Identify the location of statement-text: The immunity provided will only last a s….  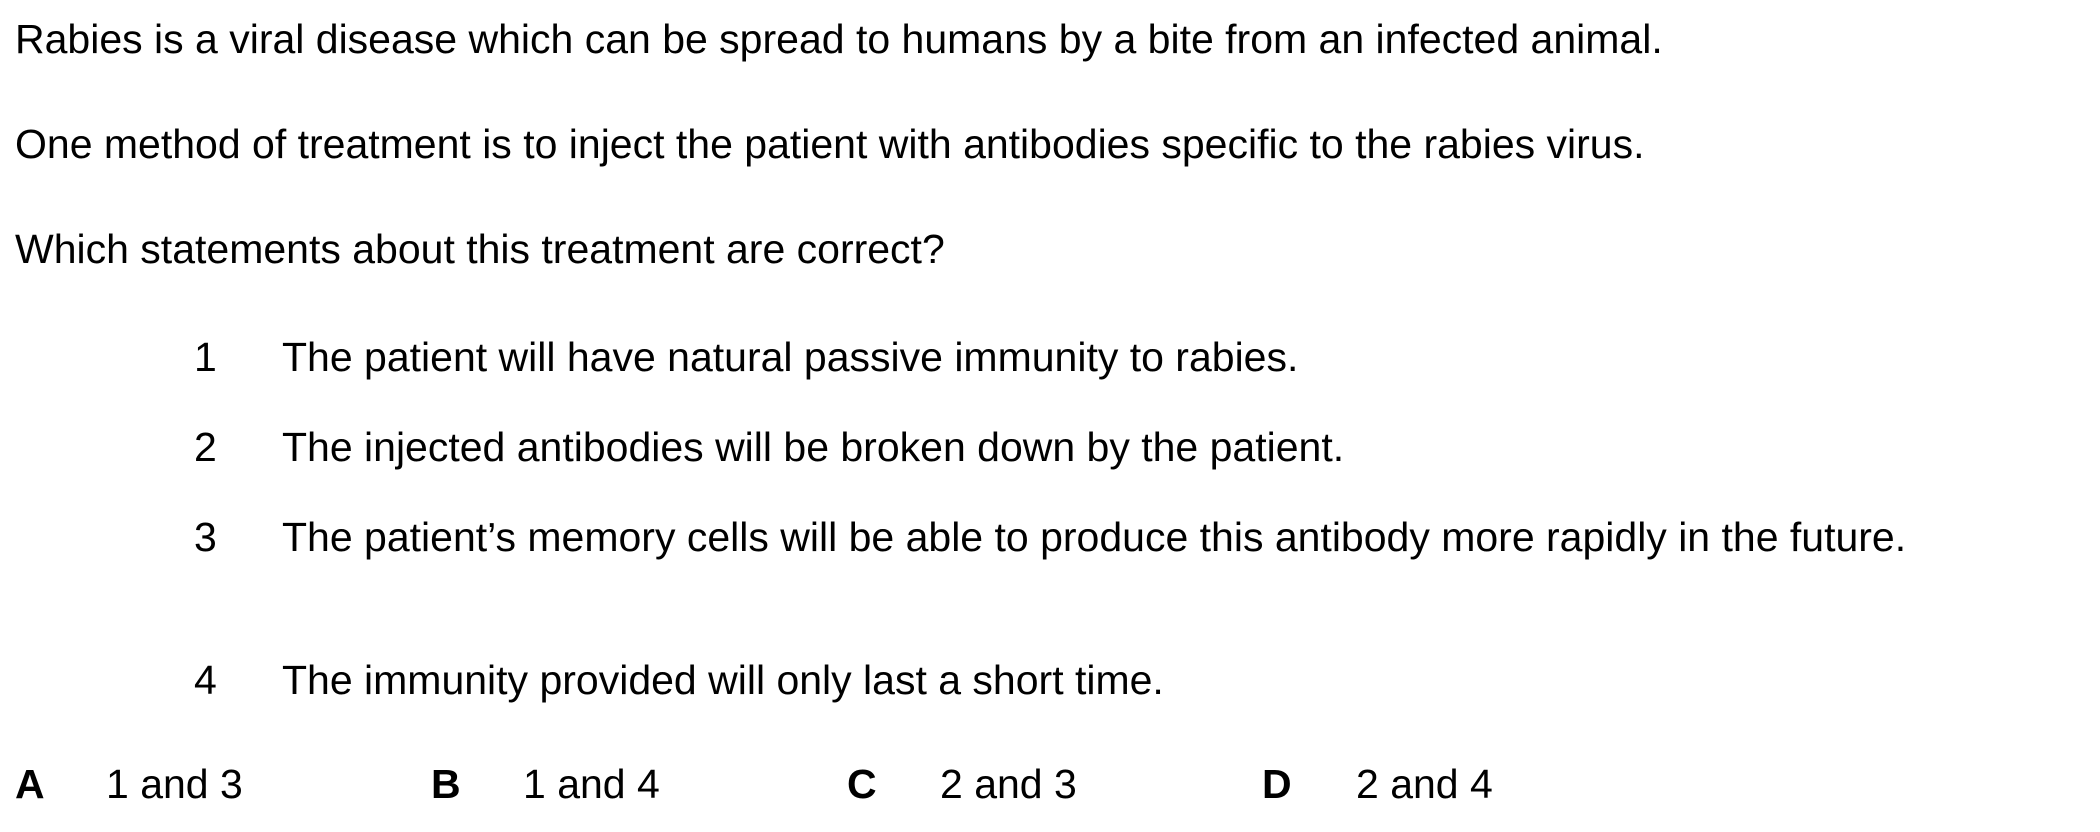
(723, 680).